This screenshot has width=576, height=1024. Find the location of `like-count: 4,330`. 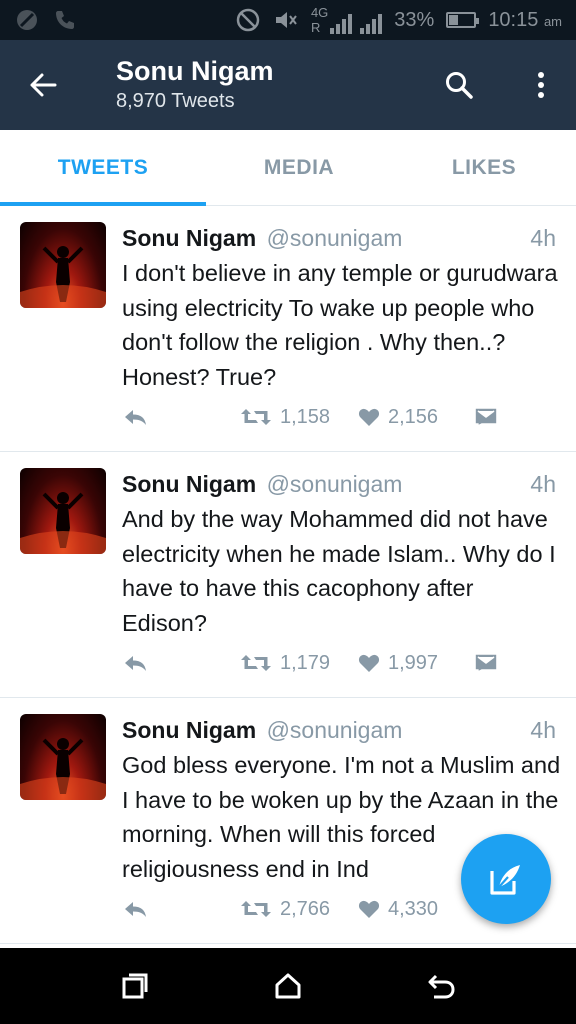

like-count: 4,330 is located at coordinates (413, 908).